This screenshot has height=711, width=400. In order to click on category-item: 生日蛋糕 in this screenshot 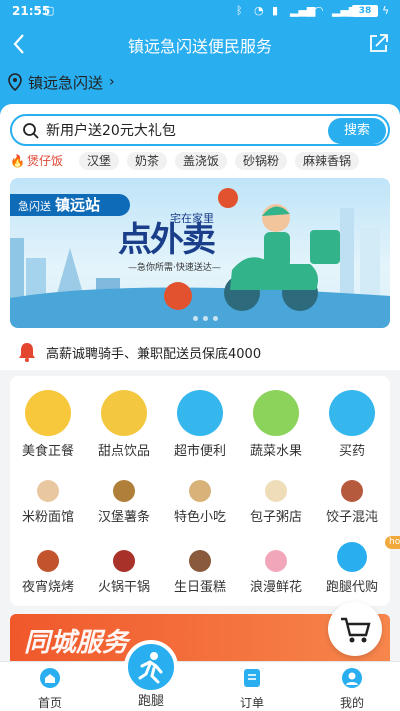, I will do `click(200, 572)`.